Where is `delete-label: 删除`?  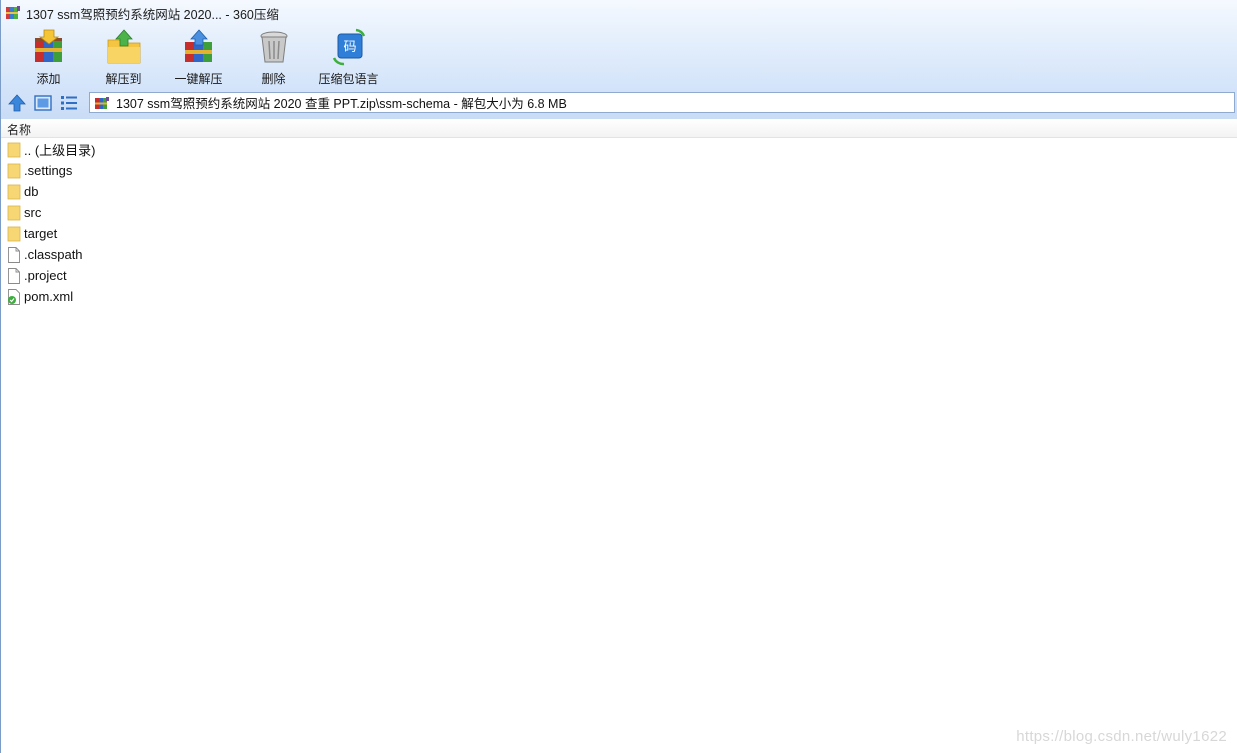 delete-label: 删除 is located at coordinates (273, 79).